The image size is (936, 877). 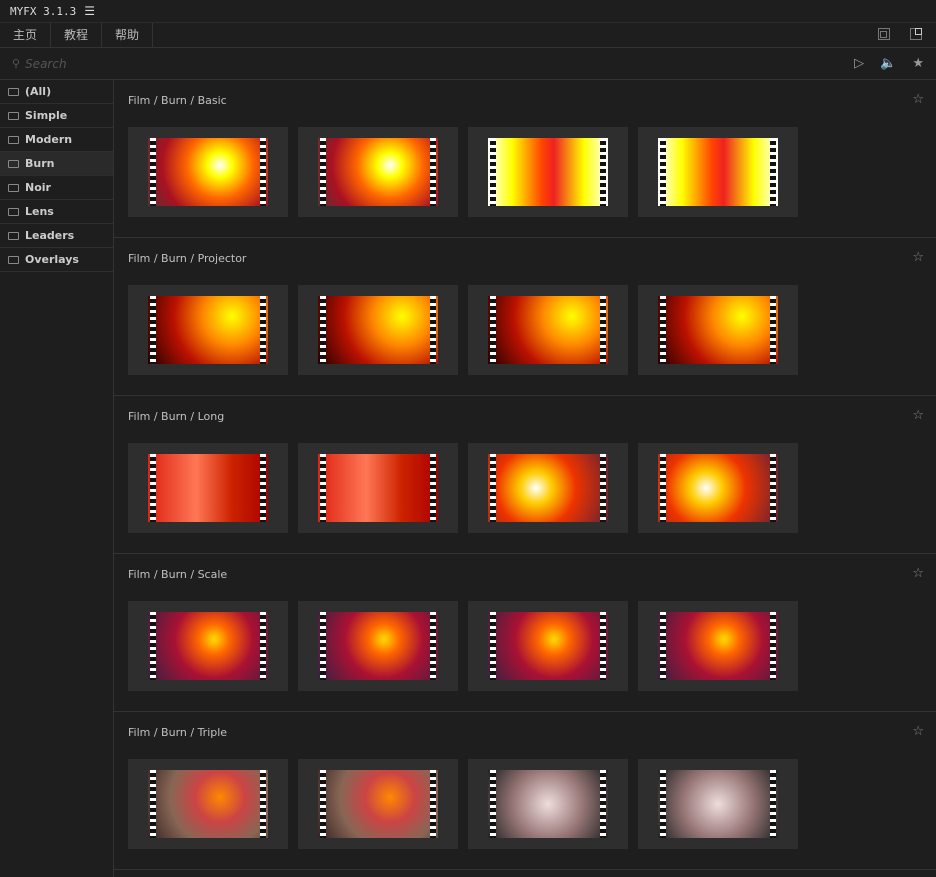 What do you see at coordinates (52, 259) in the screenshot?
I see `sidebar-item-label: Overlays` at bounding box center [52, 259].